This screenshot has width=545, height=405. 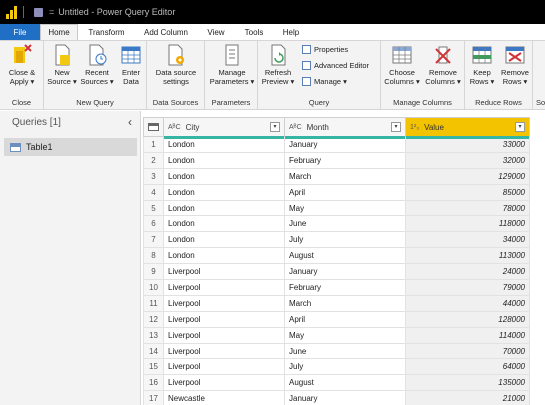 I want to click on manage-parameters-button: Manage Parameters ▾, so click(x=232, y=64).